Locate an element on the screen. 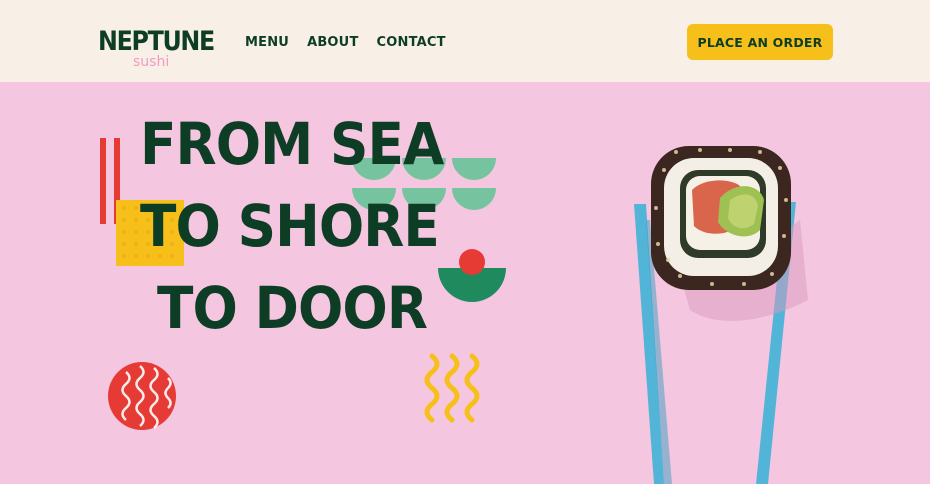 The height and width of the screenshot is (484, 930). yellow-squiggle-icon is located at coordinates (452, 388).